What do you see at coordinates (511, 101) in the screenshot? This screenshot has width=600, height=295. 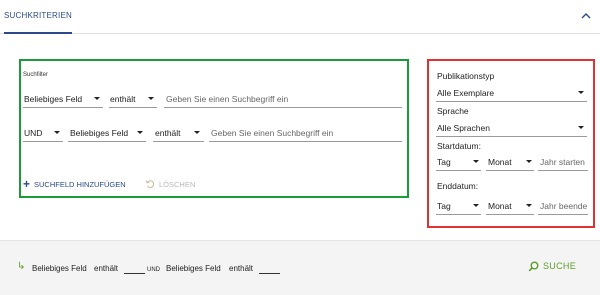 I see `pubtype-select-underline` at bounding box center [511, 101].